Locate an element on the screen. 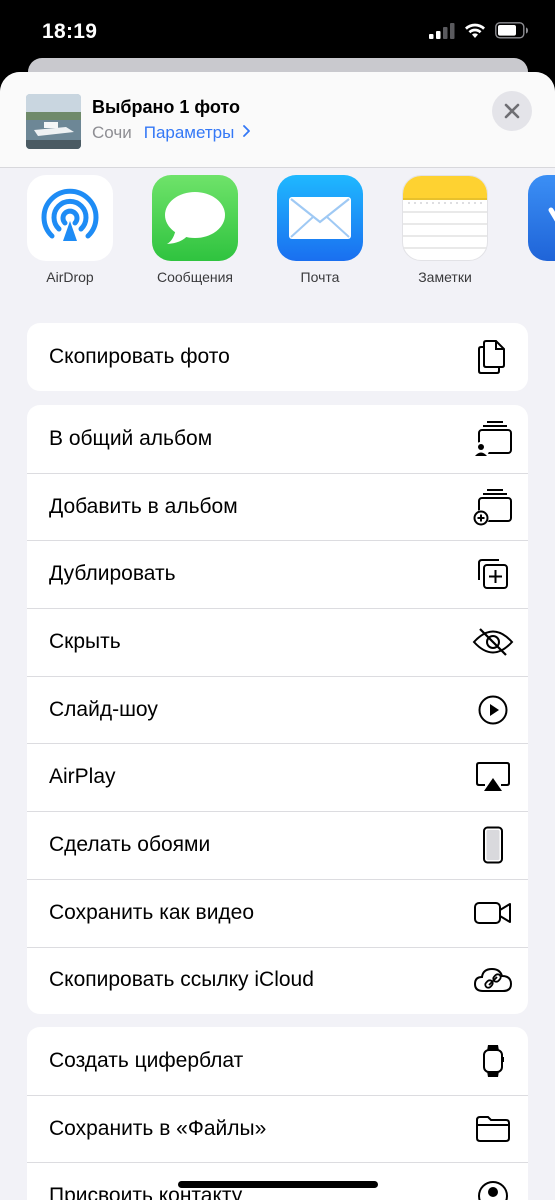  action-shared-album: В общий альбом is located at coordinates (277, 439).